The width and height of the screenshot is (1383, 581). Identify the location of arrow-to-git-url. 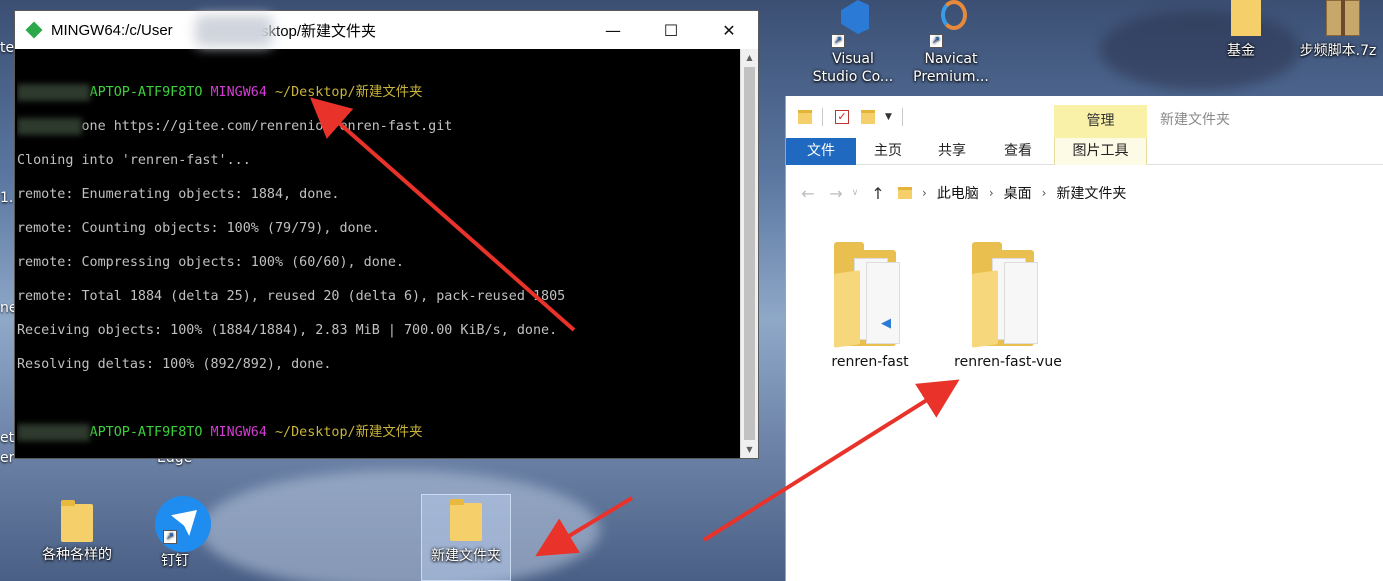
(442, 214).